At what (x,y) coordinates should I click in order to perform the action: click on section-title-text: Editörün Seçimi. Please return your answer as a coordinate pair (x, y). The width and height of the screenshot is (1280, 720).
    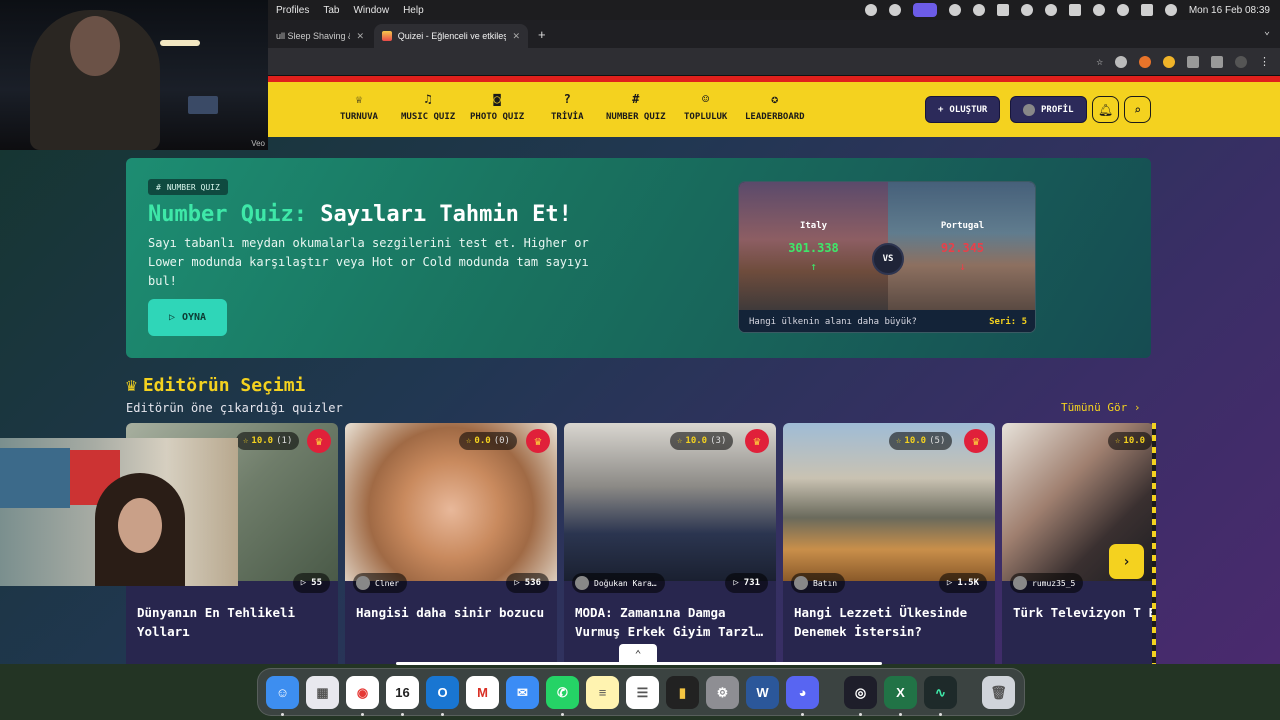
    Looking at the image, I should click on (224, 385).